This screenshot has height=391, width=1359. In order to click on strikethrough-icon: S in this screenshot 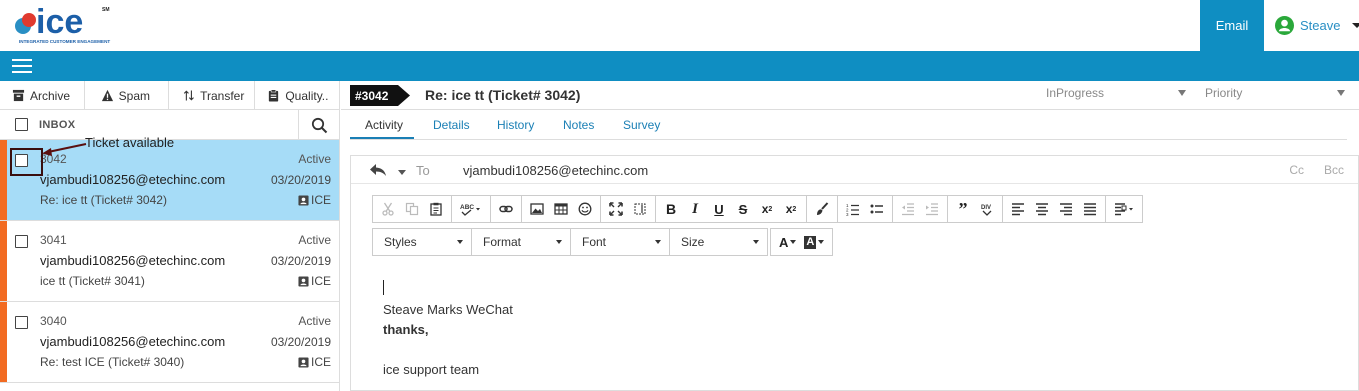, I will do `click(743, 209)`.